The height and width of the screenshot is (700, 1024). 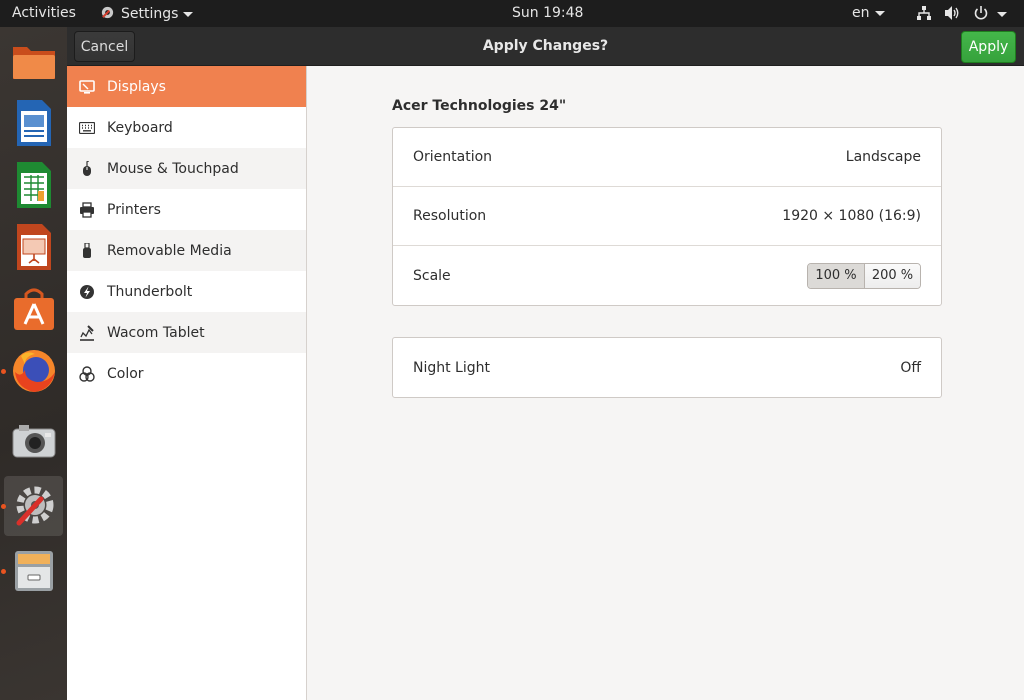 What do you see at coordinates (87, 292) in the screenshot?
I see `thunderbolt-icon` at bounding box center [87, 292].